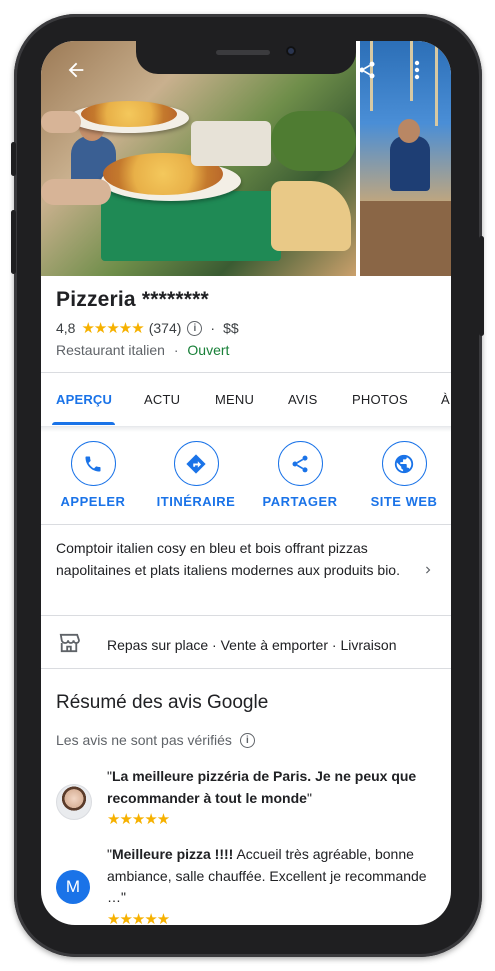 This screenshot has height=971, width=495. Describe the element at coordinates (231, 328) in the screenshot. I see `price-level: $$` at that location.